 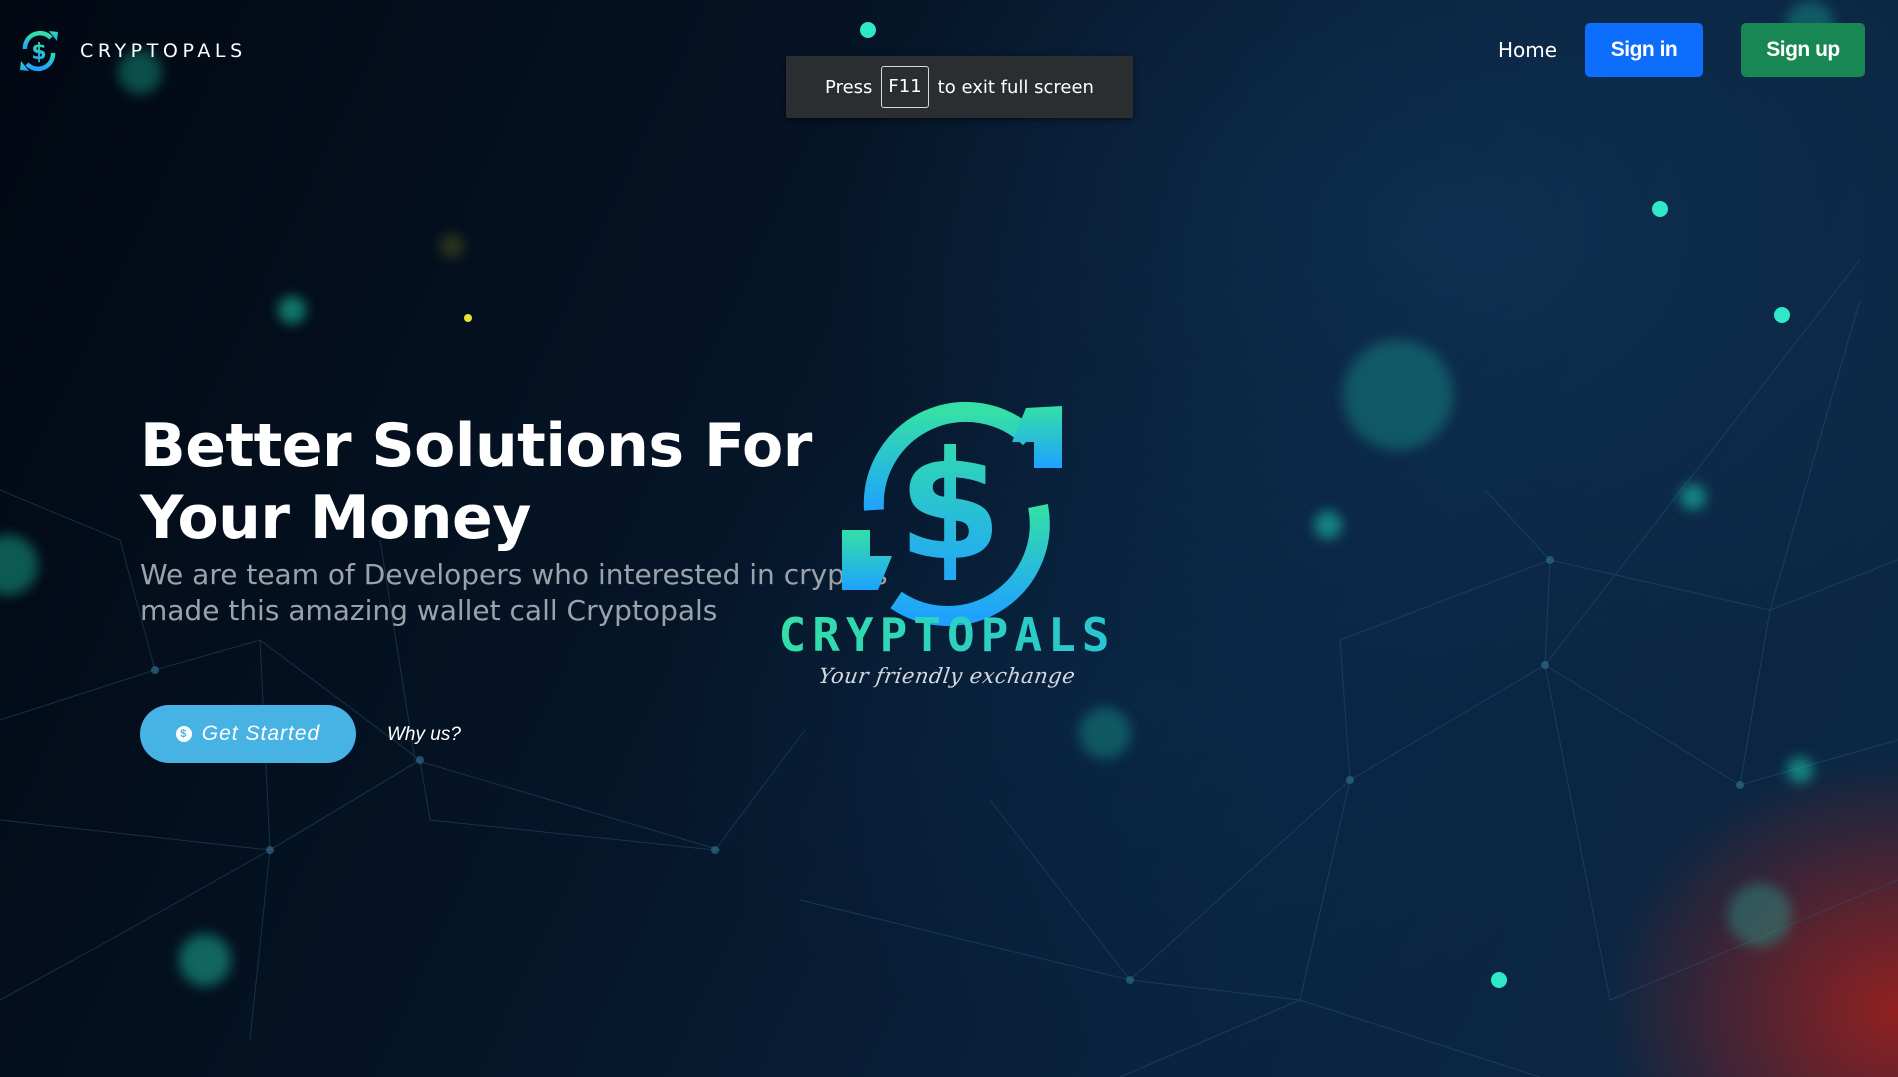 I want to click on get-started-button: $ Get Started, so click(x=248, y=734).